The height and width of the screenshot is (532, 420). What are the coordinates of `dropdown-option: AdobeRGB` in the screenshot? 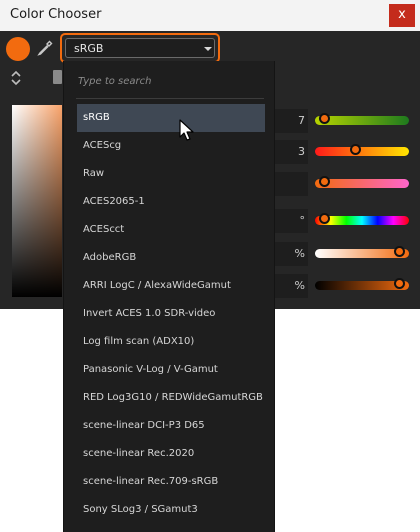 It's located at (171, 258).